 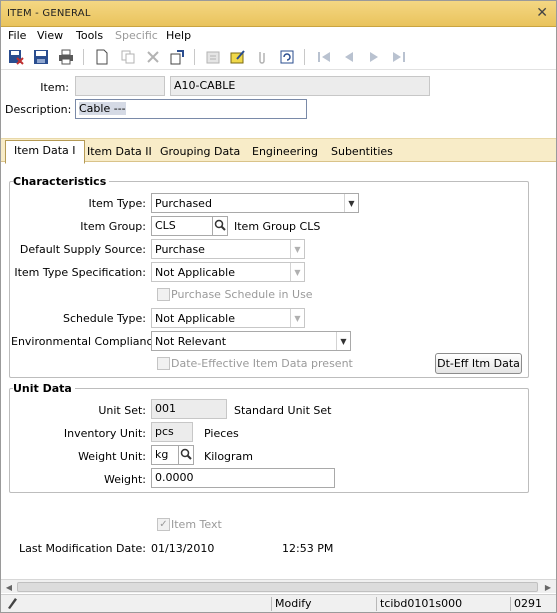 I want to click on delete-icon, so click(x=153, y=57).